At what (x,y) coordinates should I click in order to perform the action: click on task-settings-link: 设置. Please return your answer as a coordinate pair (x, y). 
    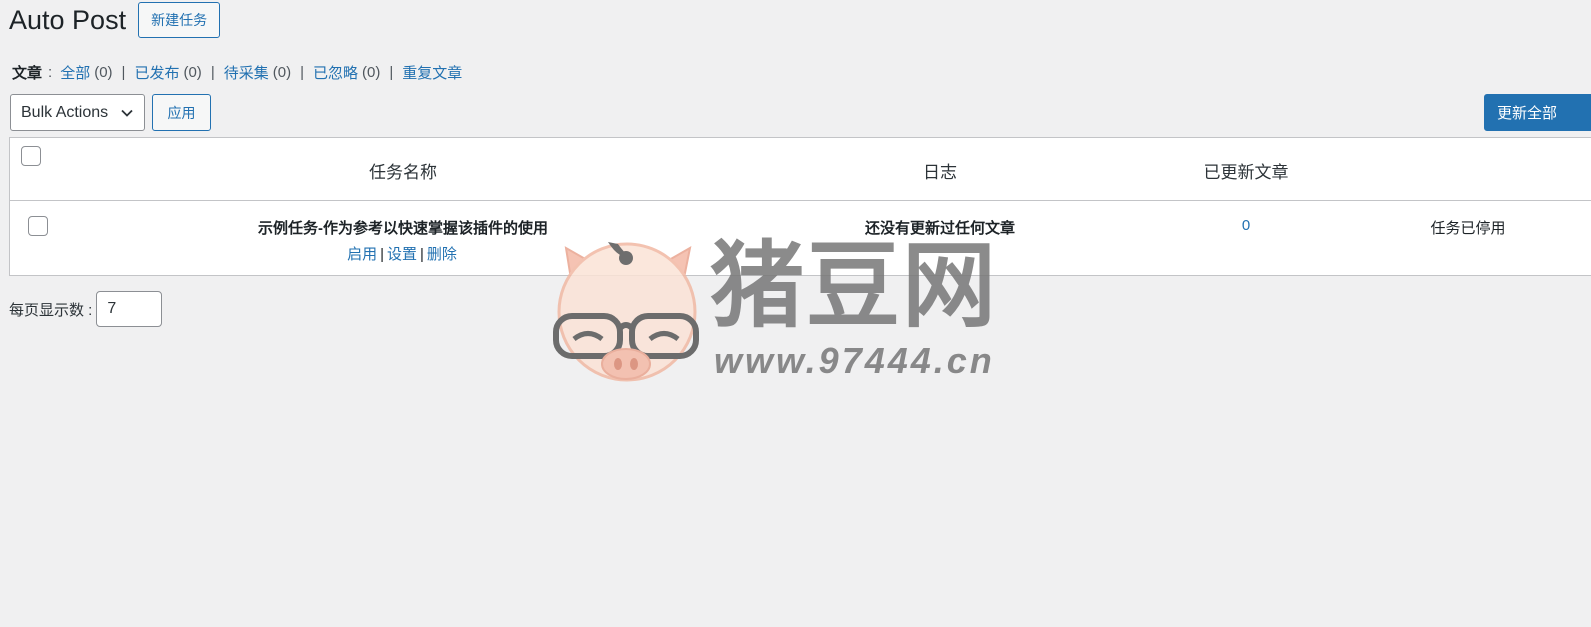
    Looking at the image, I should click on (402, 254).